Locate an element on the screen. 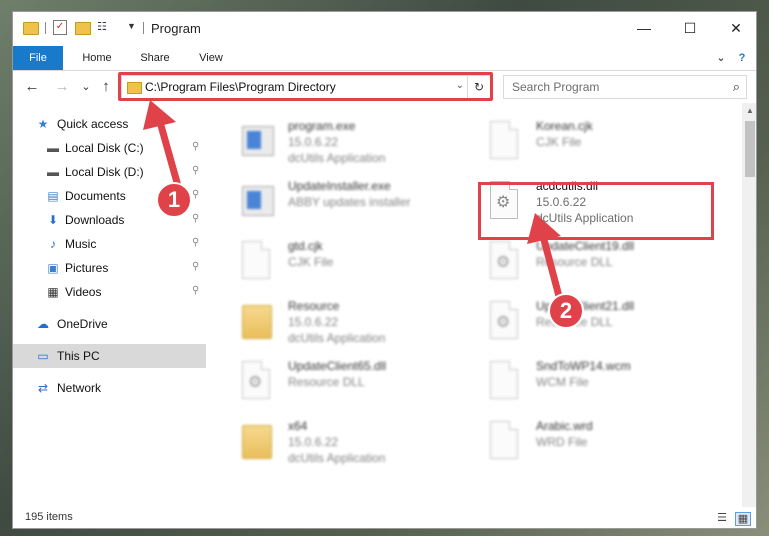 The image size is (769, 536). arrow-two-head is located at coordinates (544, 228).